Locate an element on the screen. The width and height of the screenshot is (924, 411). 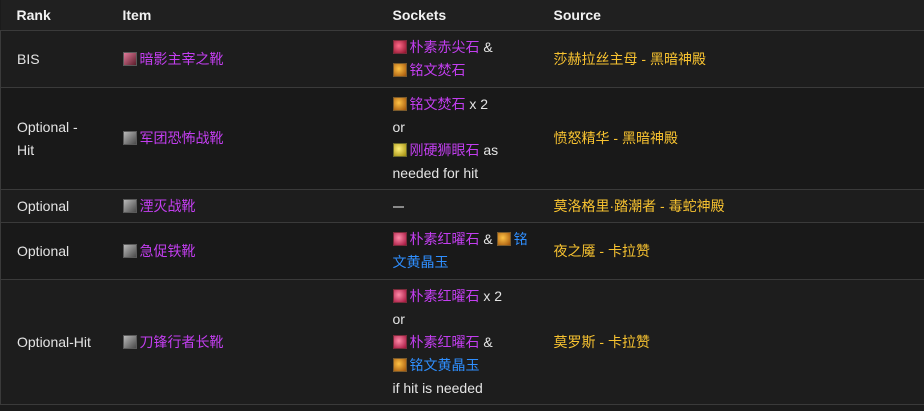
table-row: Optional 急促铁靴 朴素红曜石 & 铭 文黄晶玉 夜之魇 - 卡拉赞 is located at coordinates (462, 251).